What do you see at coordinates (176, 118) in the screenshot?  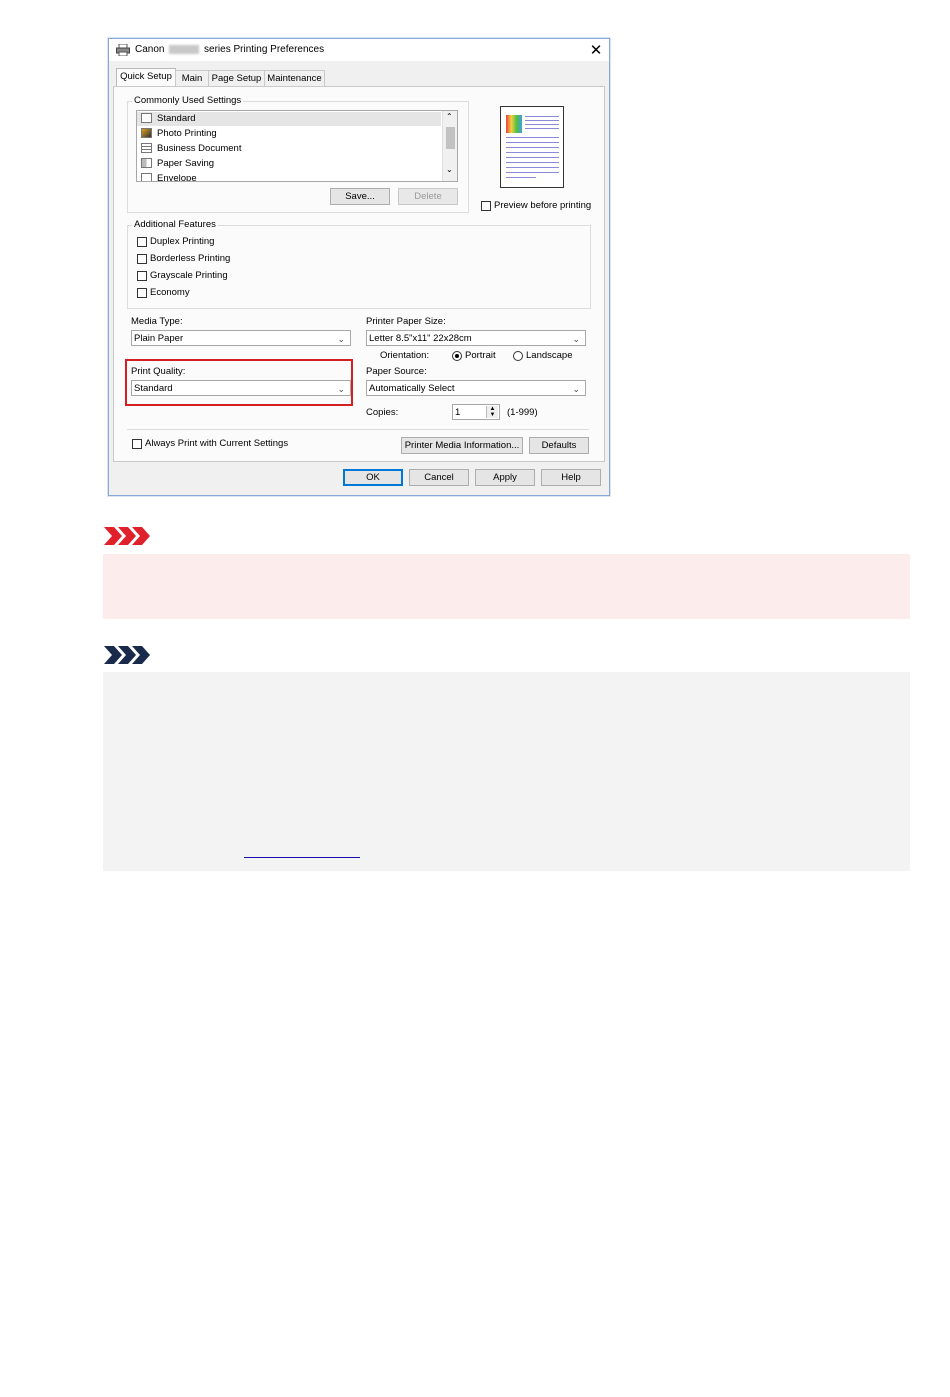 I see `list-item-label: Standard` at bounding box center [176, 118].